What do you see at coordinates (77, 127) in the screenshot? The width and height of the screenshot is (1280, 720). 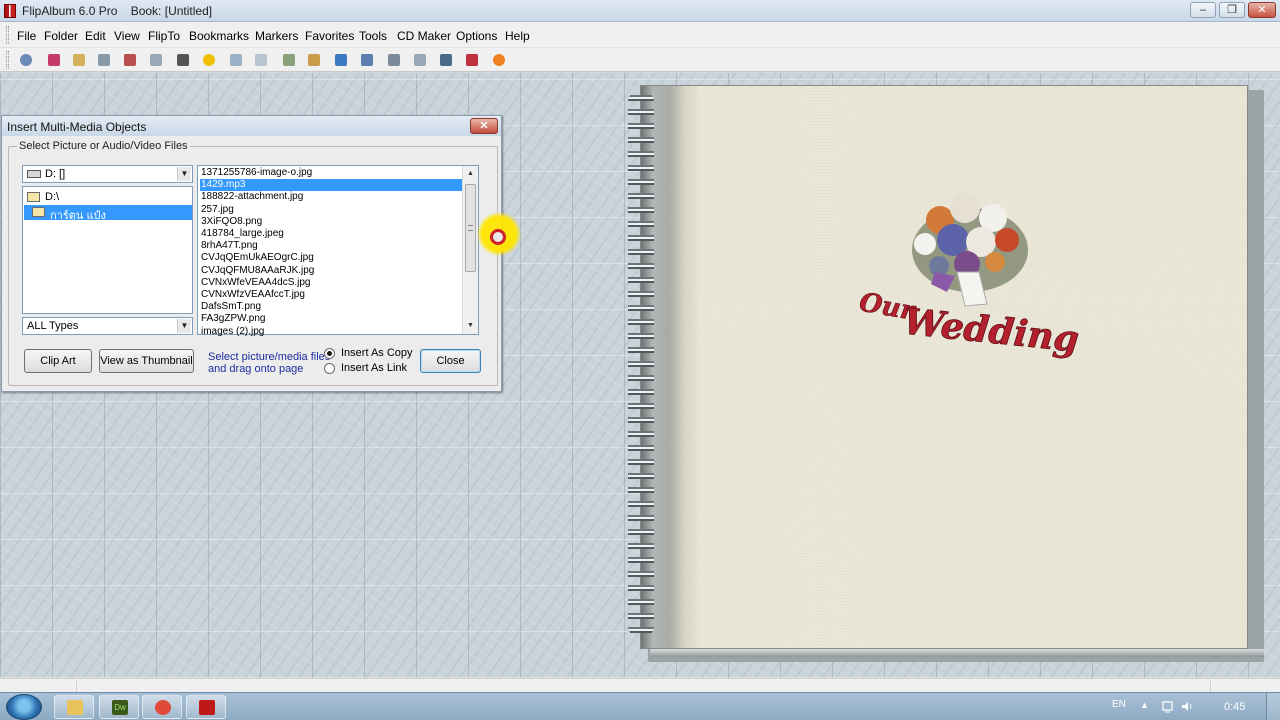 I see `dialog-title: Insert Multi-Media Objects` at bounding box center [77, 127].